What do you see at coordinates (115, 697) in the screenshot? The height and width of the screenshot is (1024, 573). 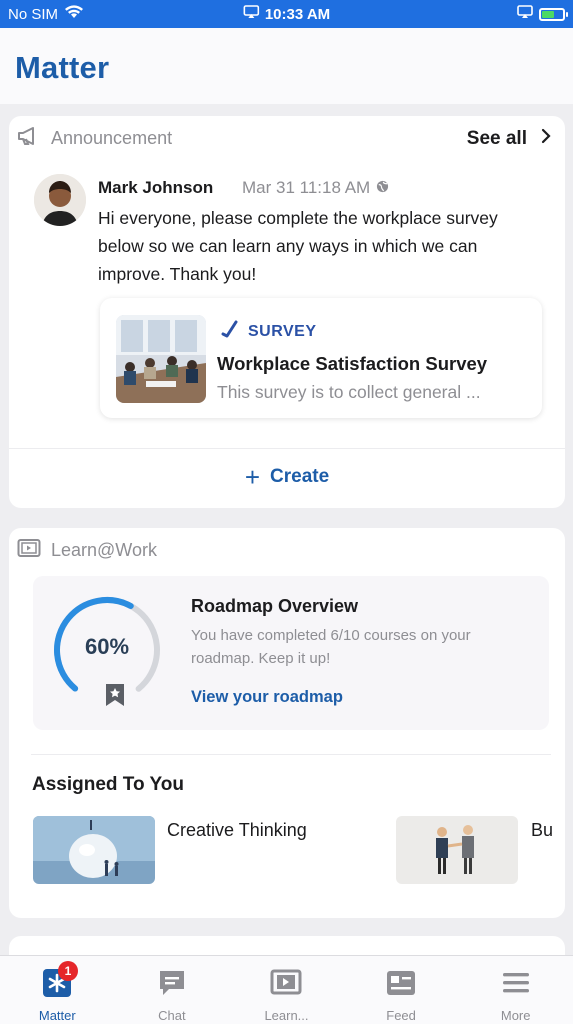 I see `bookmark-icon` at bounding box center [115, 697].